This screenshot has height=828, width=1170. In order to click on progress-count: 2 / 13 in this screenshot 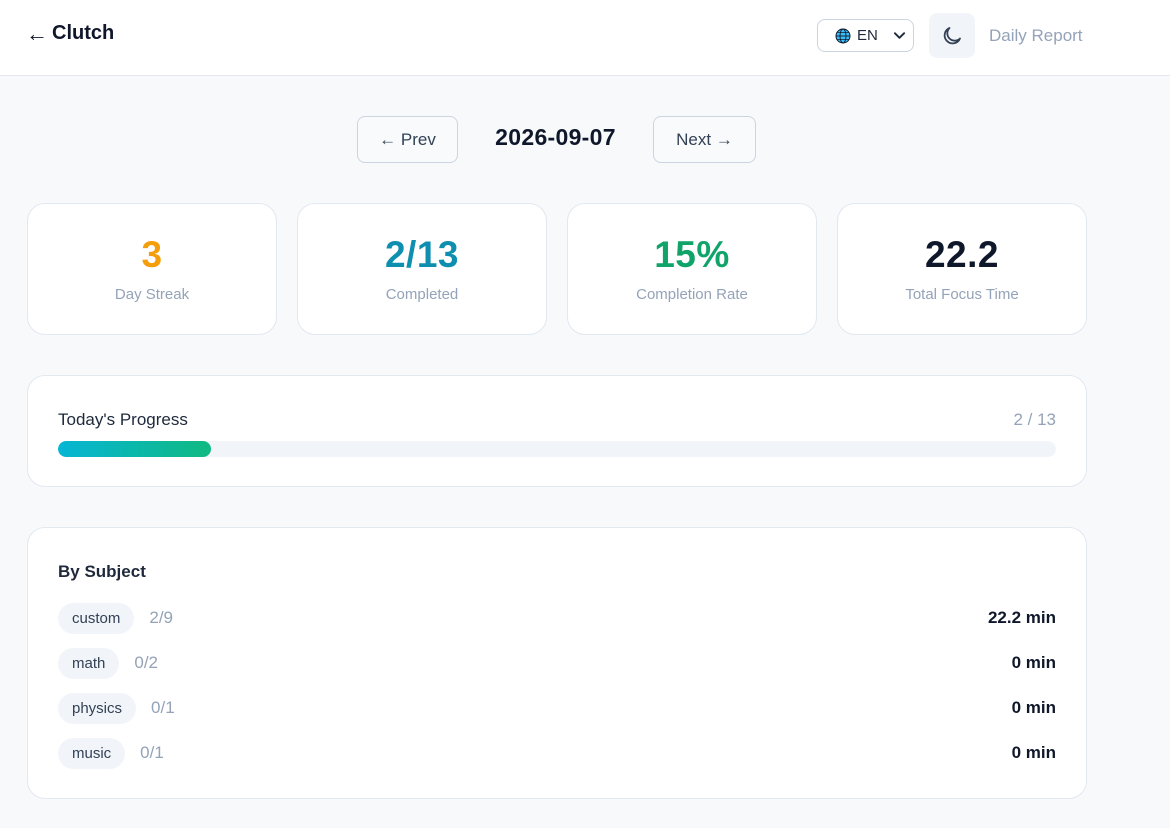, I will do `click(1034, 419)`.